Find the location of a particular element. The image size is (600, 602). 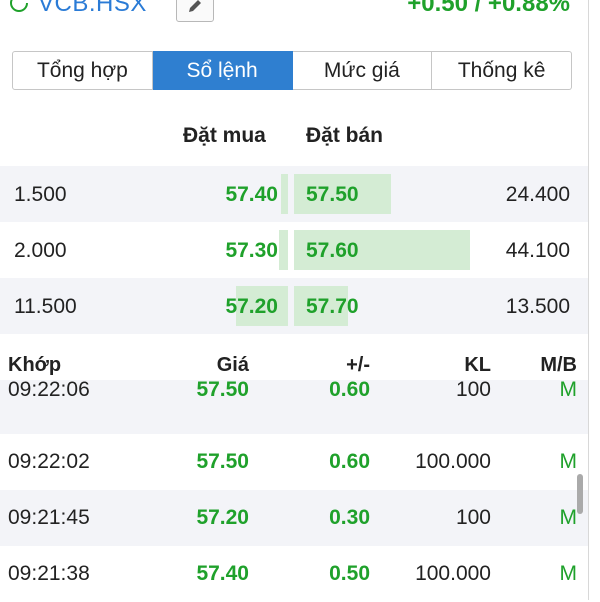

ask-header: Đặt bán is located at coordinates (345, 135).